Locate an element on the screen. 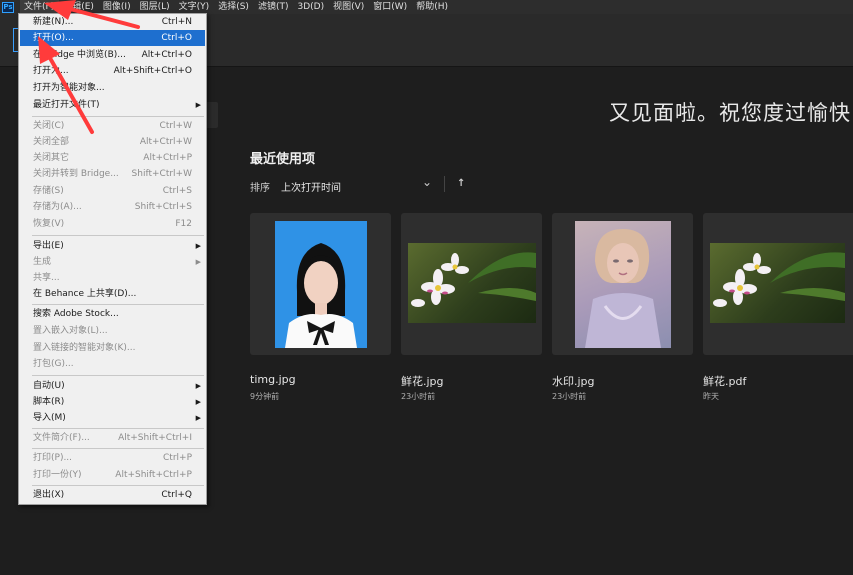 The image size is (853, 575). menu-item-print: 打印(P)... Ctrl+P is located at coordinates (112, 458).